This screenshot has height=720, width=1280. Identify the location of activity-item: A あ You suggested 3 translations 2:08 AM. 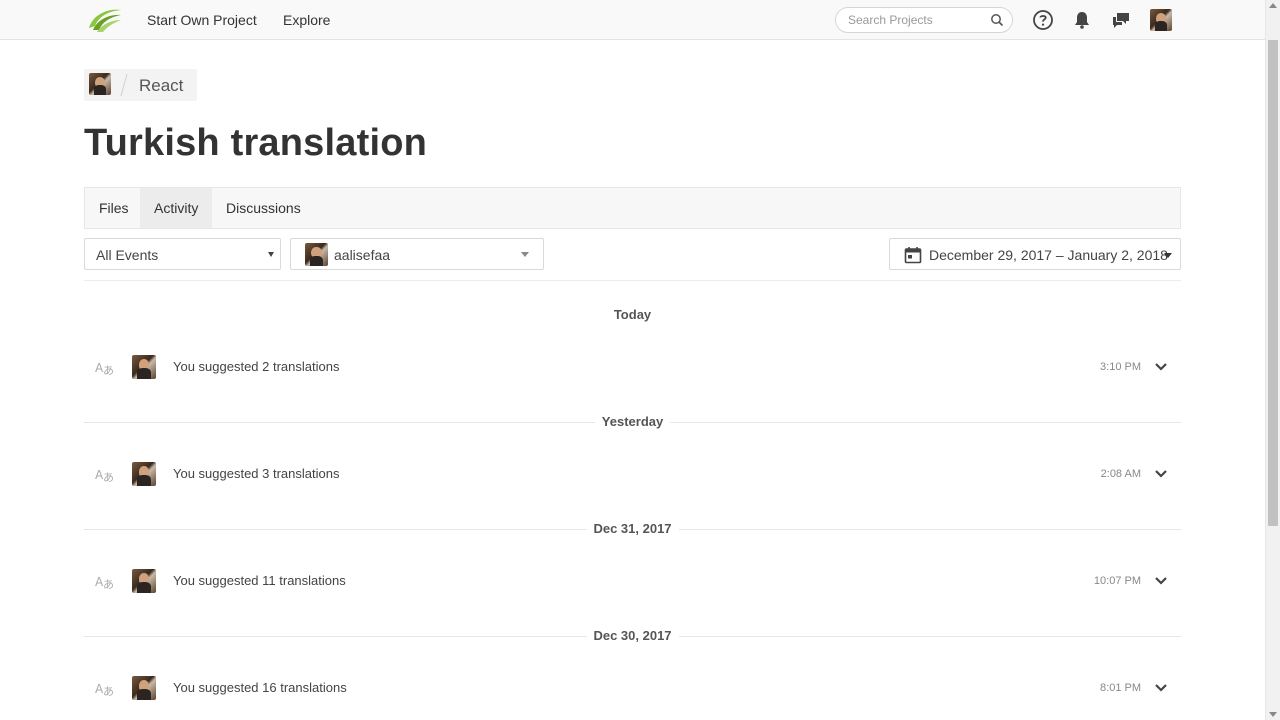
(632, 474).